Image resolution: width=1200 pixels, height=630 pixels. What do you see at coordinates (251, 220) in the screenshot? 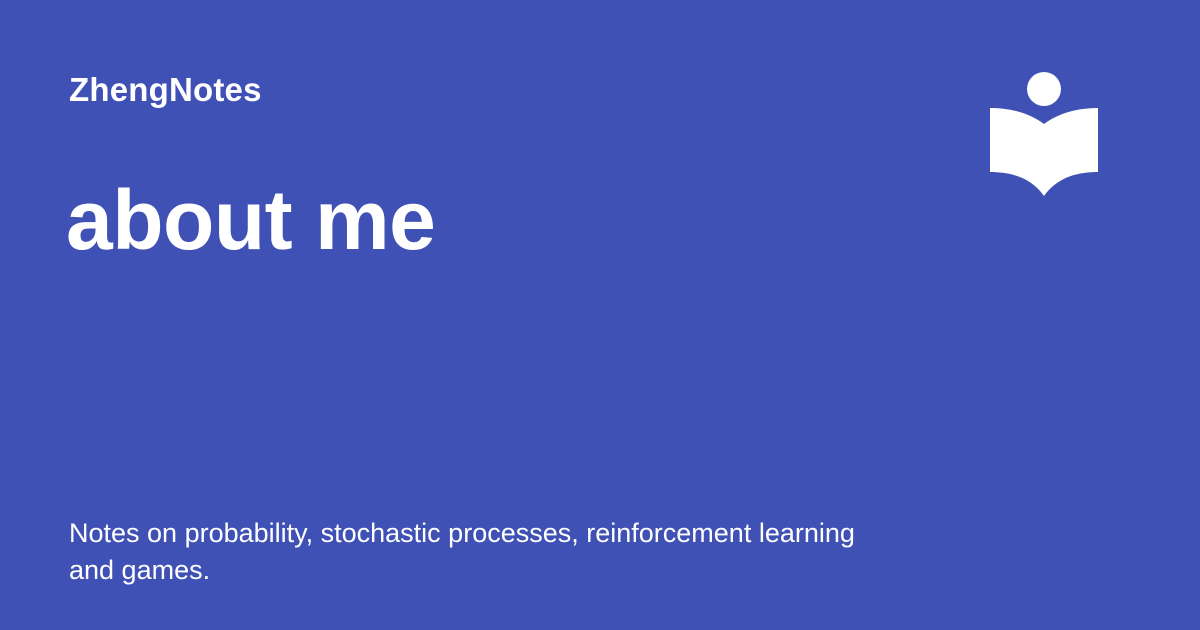
I see `page-title: about me` at bounding box center [251, 220].